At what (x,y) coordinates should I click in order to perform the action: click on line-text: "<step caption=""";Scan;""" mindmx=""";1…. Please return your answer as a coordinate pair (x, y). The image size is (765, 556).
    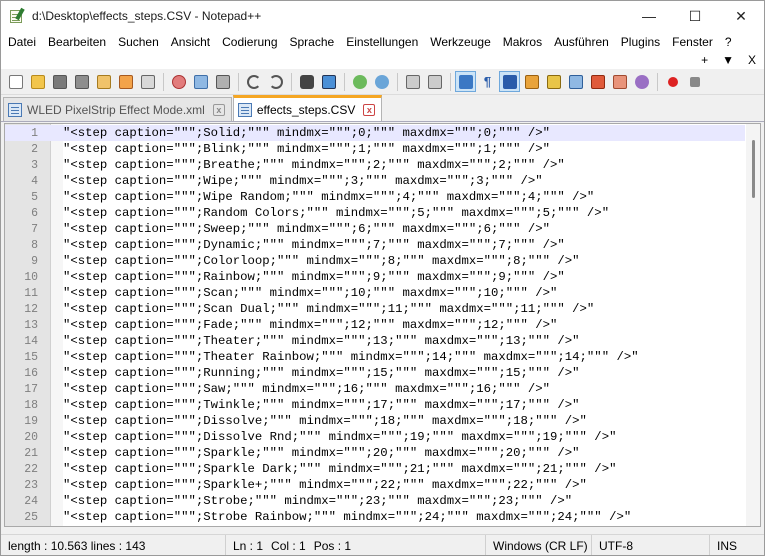
    Looking at the image, I should click on (310, 293).